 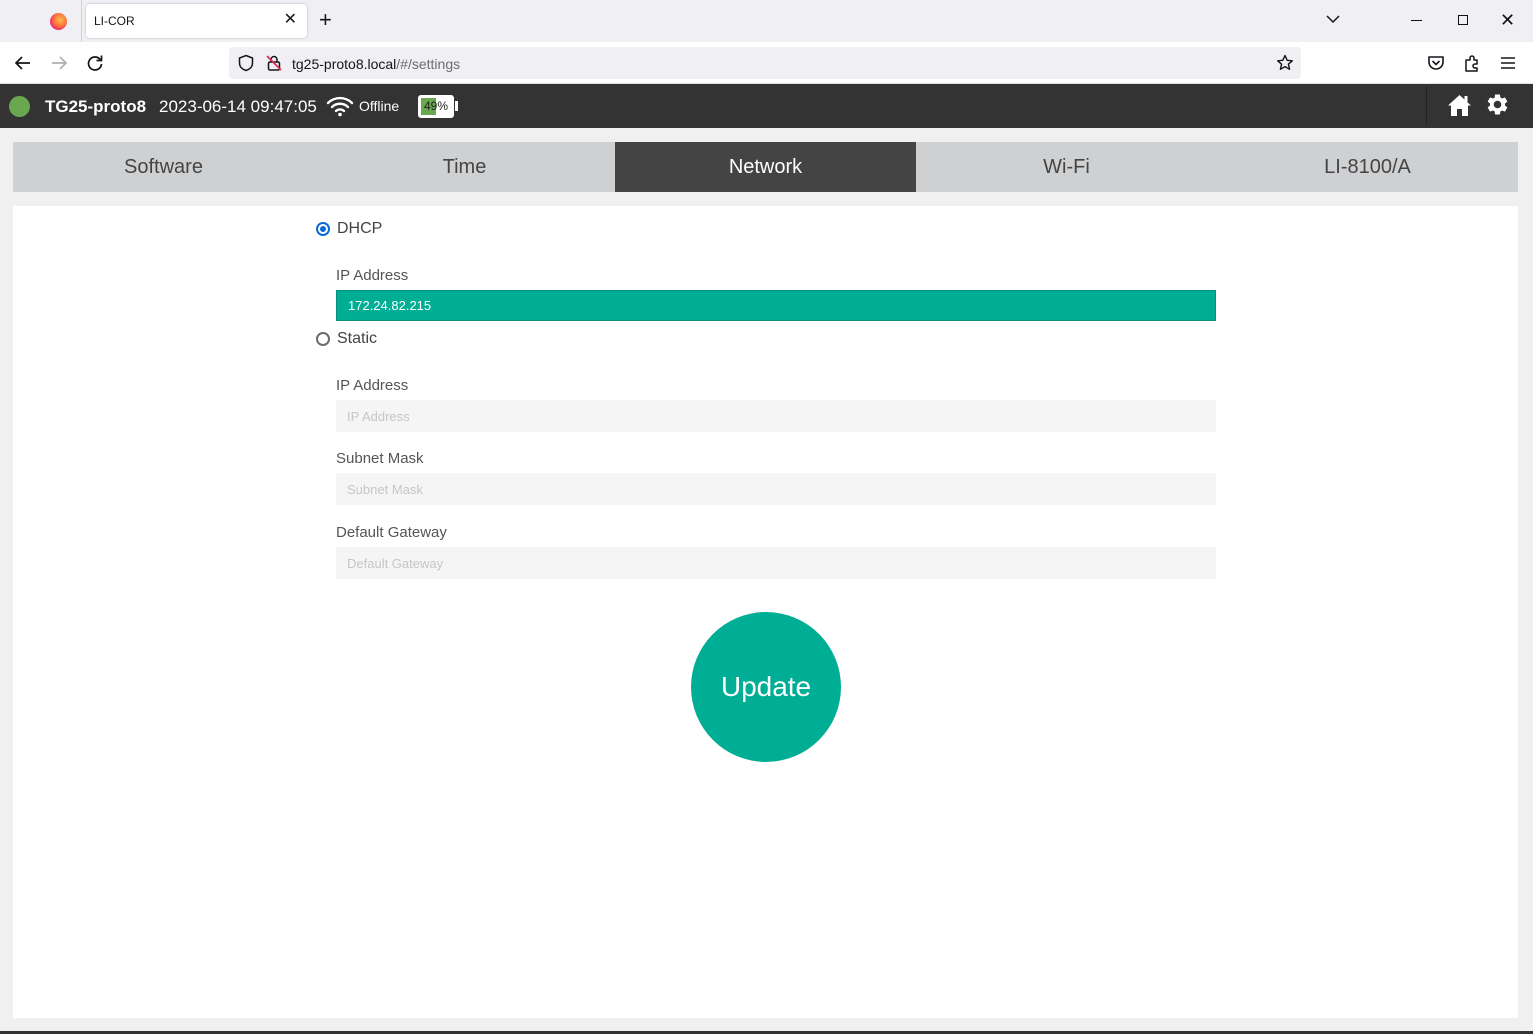 What do you see at coordinates (357, 339) in the screenshot?
I see `static-label: Static` at bounding box center [357, 339].